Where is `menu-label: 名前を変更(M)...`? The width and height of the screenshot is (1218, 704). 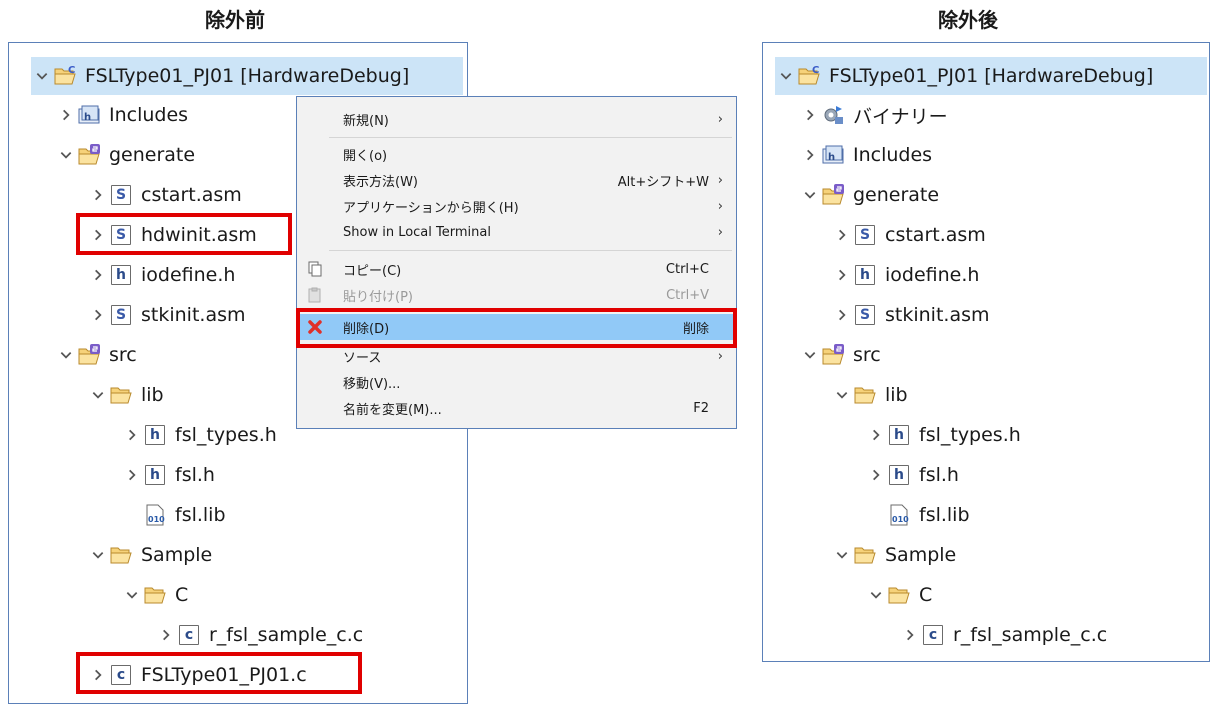
menu-label: 名前を変更(M)... is located at coordinates (392, 410).